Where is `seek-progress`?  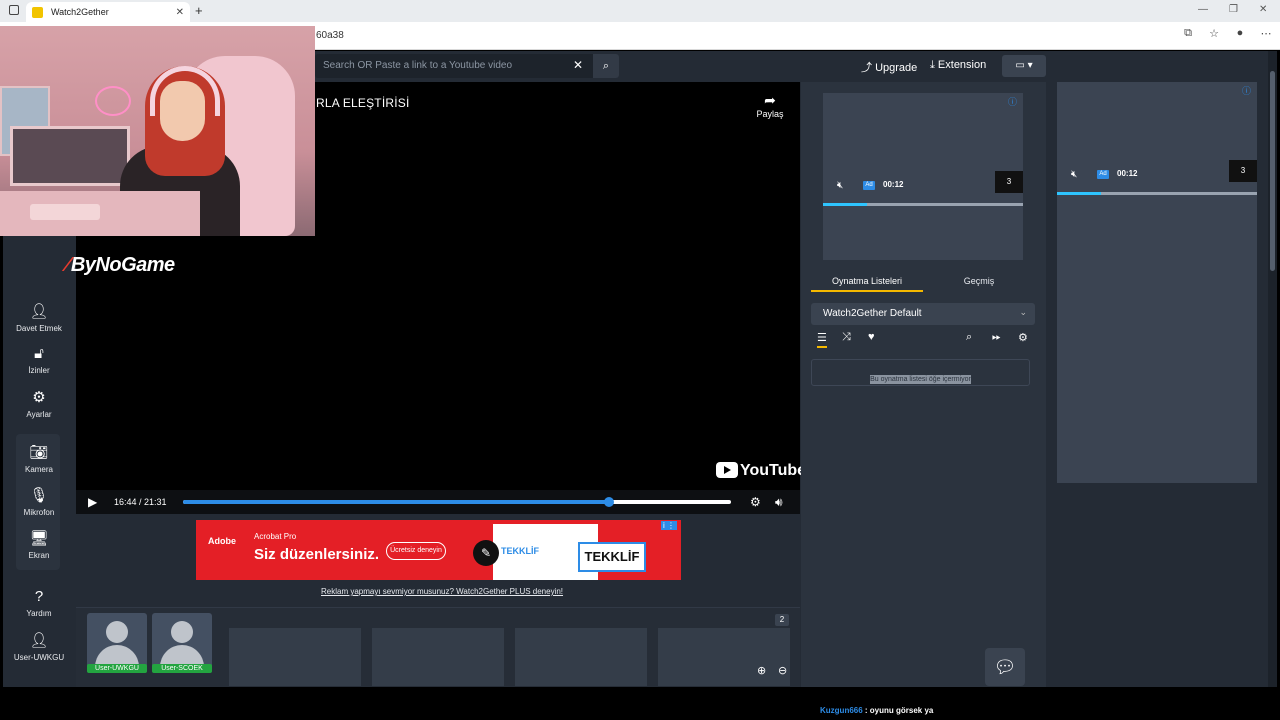 seek-progress is located at coordinates (396, 502).